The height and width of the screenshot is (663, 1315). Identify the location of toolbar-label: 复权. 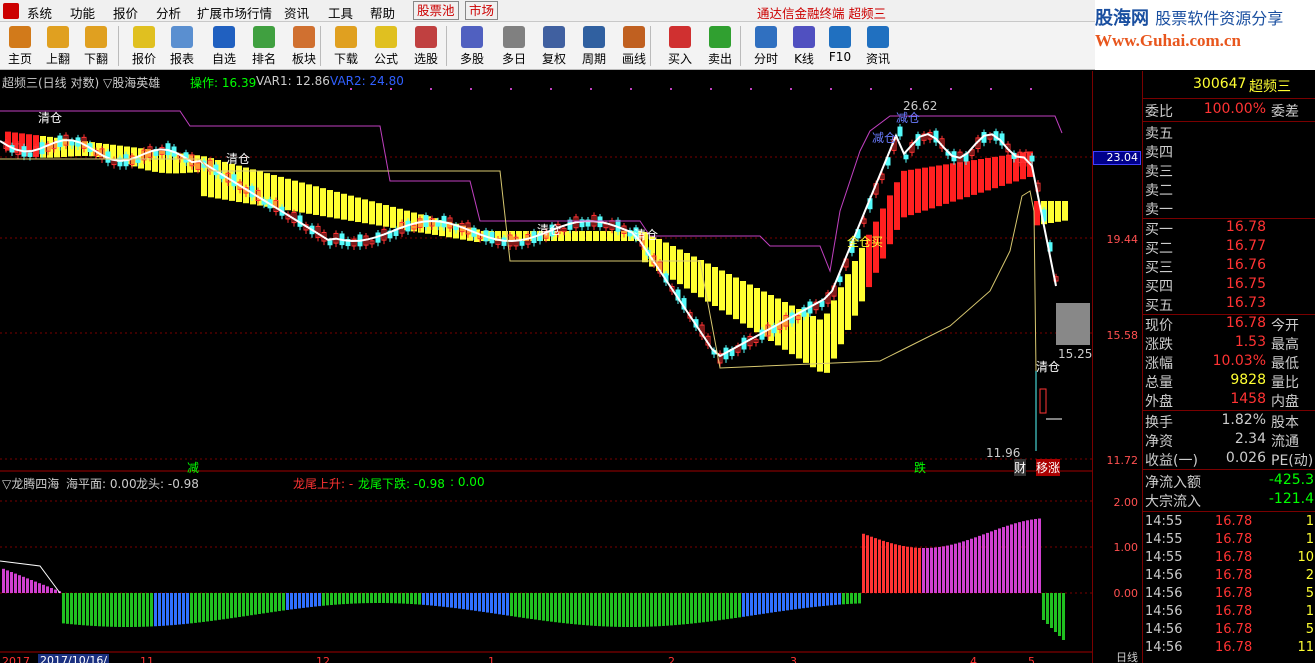
(553, 59).